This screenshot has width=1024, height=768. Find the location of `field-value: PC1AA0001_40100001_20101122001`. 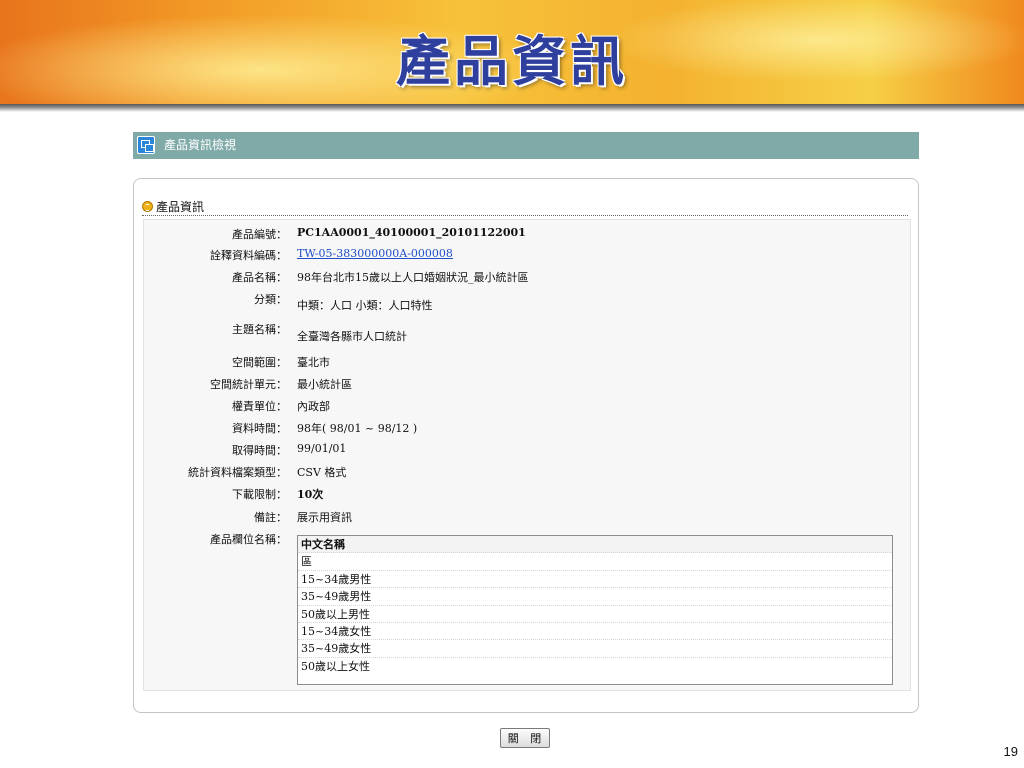

field-value: PC1AA0001_40100001_20101122001 is located at coordinates (411, 232).